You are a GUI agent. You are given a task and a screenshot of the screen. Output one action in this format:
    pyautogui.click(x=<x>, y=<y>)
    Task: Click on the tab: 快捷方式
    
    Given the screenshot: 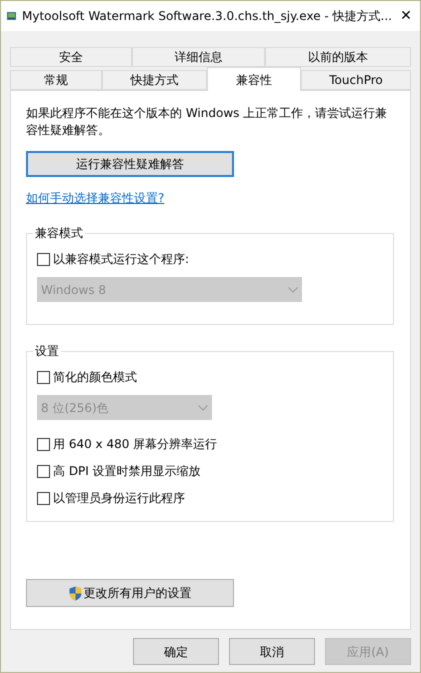 What is the action you would take?
    pyautogui.click(x=154, y=80)
    